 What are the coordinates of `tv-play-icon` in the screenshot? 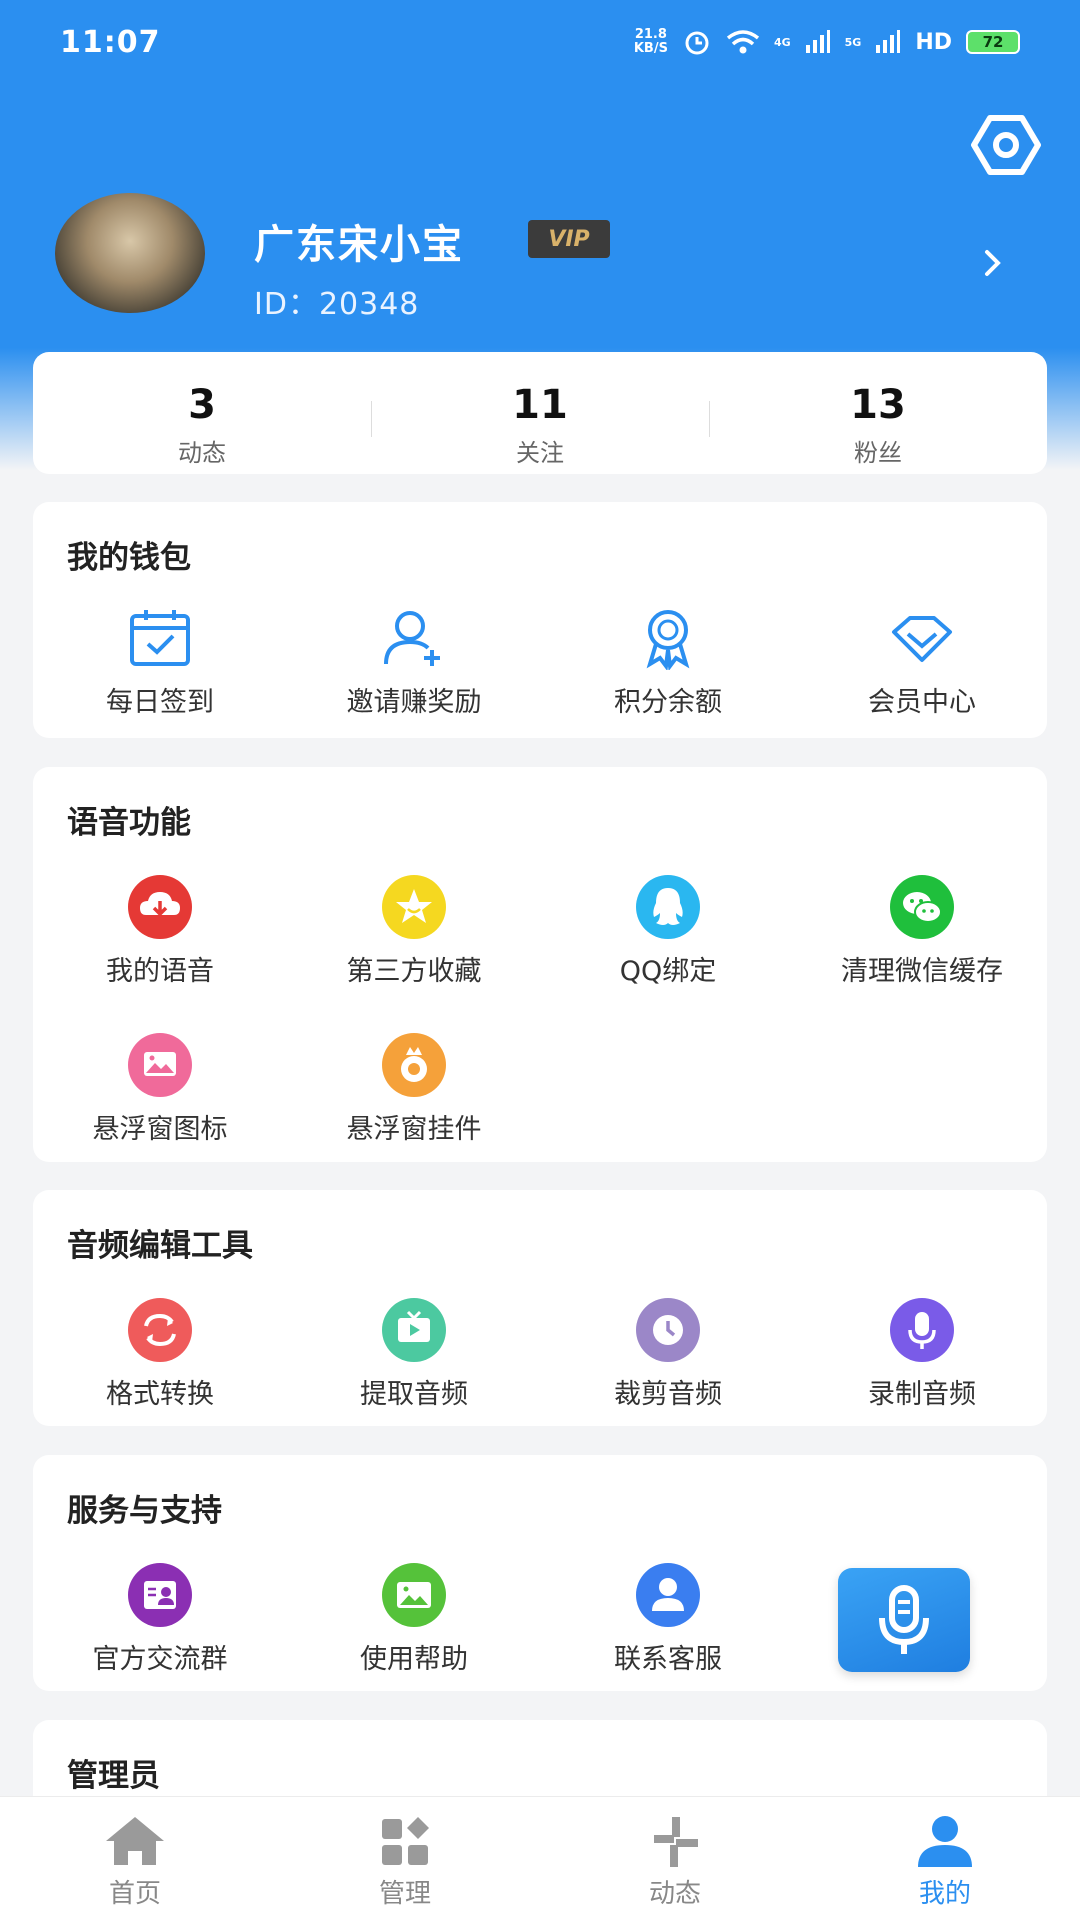 It's located at (414, 1330).